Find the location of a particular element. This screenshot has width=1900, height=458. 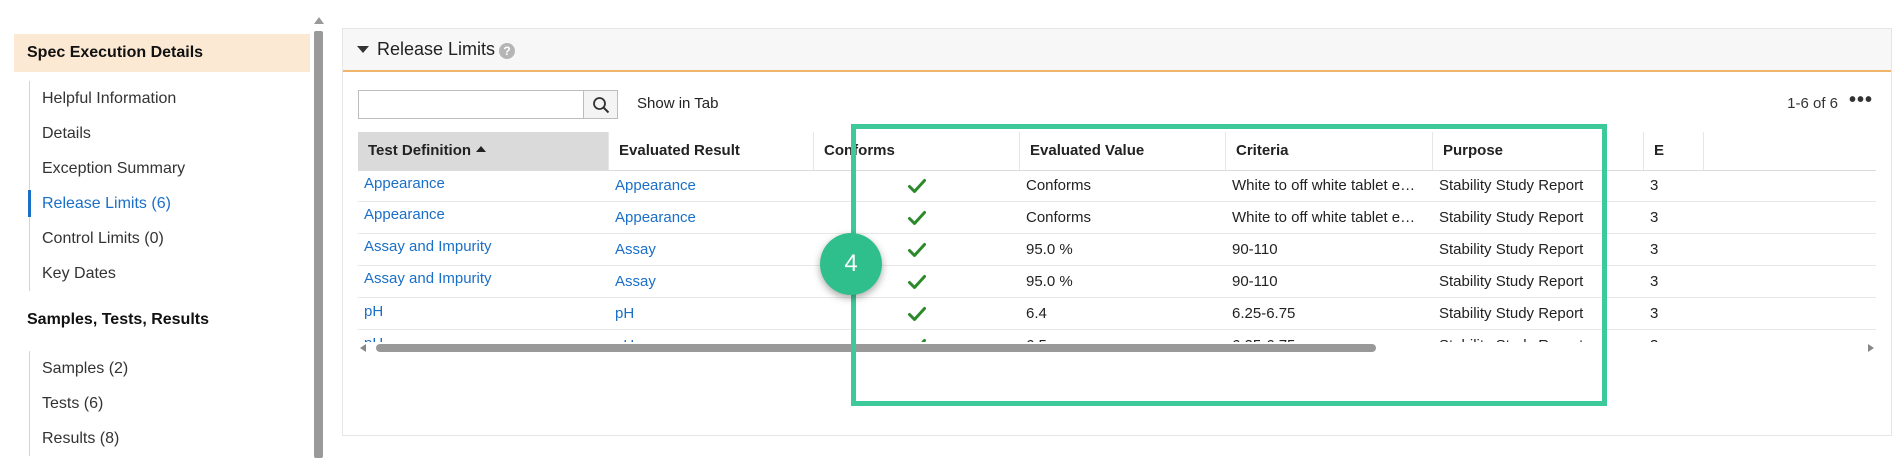

column-header-purpose: Purpose is located at coordinates (1538, 151).